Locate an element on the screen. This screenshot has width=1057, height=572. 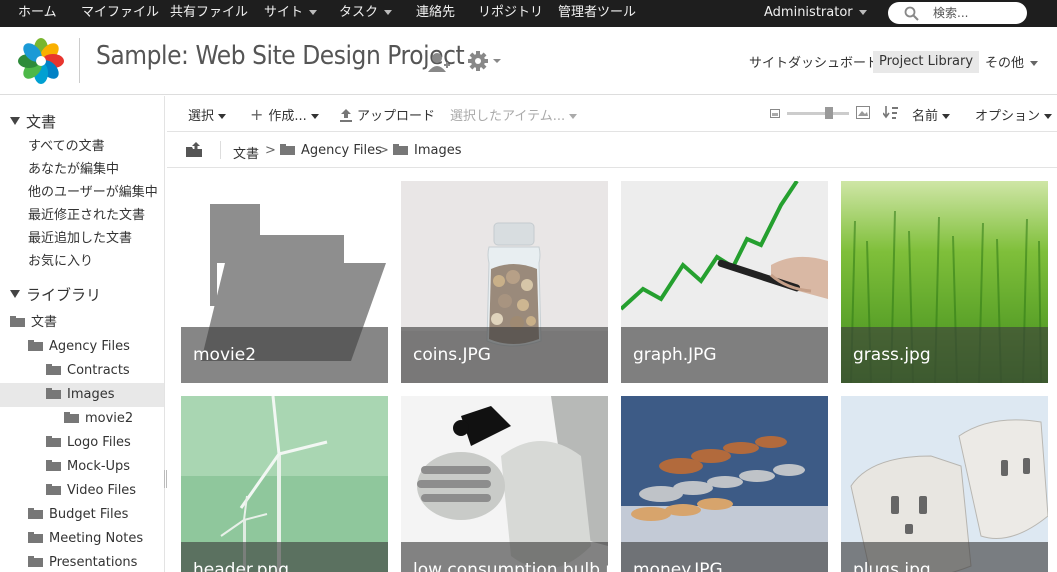
item-name: plugs.jpg is located at coordinates (944, 557).